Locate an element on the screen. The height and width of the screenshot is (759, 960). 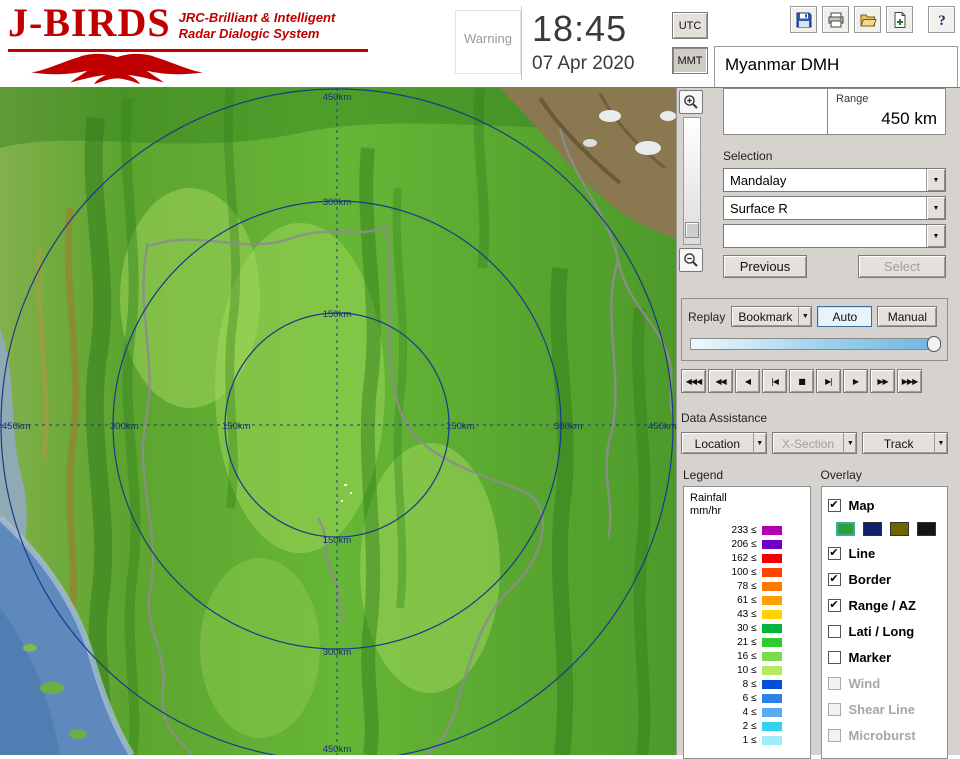
replay-row: Replay Bookmark ▼ Auto Manual is located at coordinates (814, 316).